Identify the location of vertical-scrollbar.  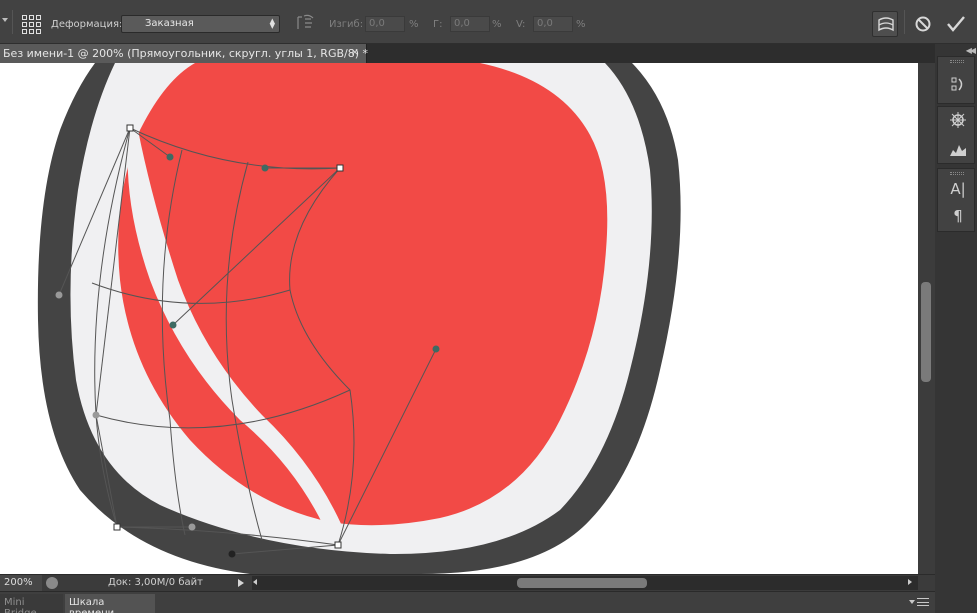
(926, 318).